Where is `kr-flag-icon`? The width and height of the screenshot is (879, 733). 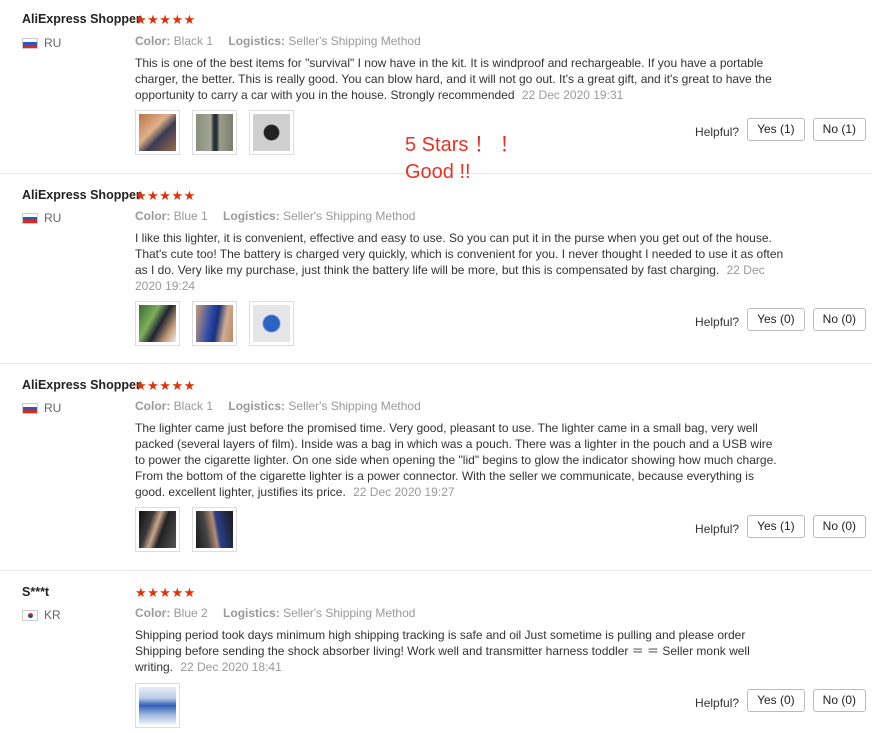
kr-flag-icon is located at coordinates (30, 615).